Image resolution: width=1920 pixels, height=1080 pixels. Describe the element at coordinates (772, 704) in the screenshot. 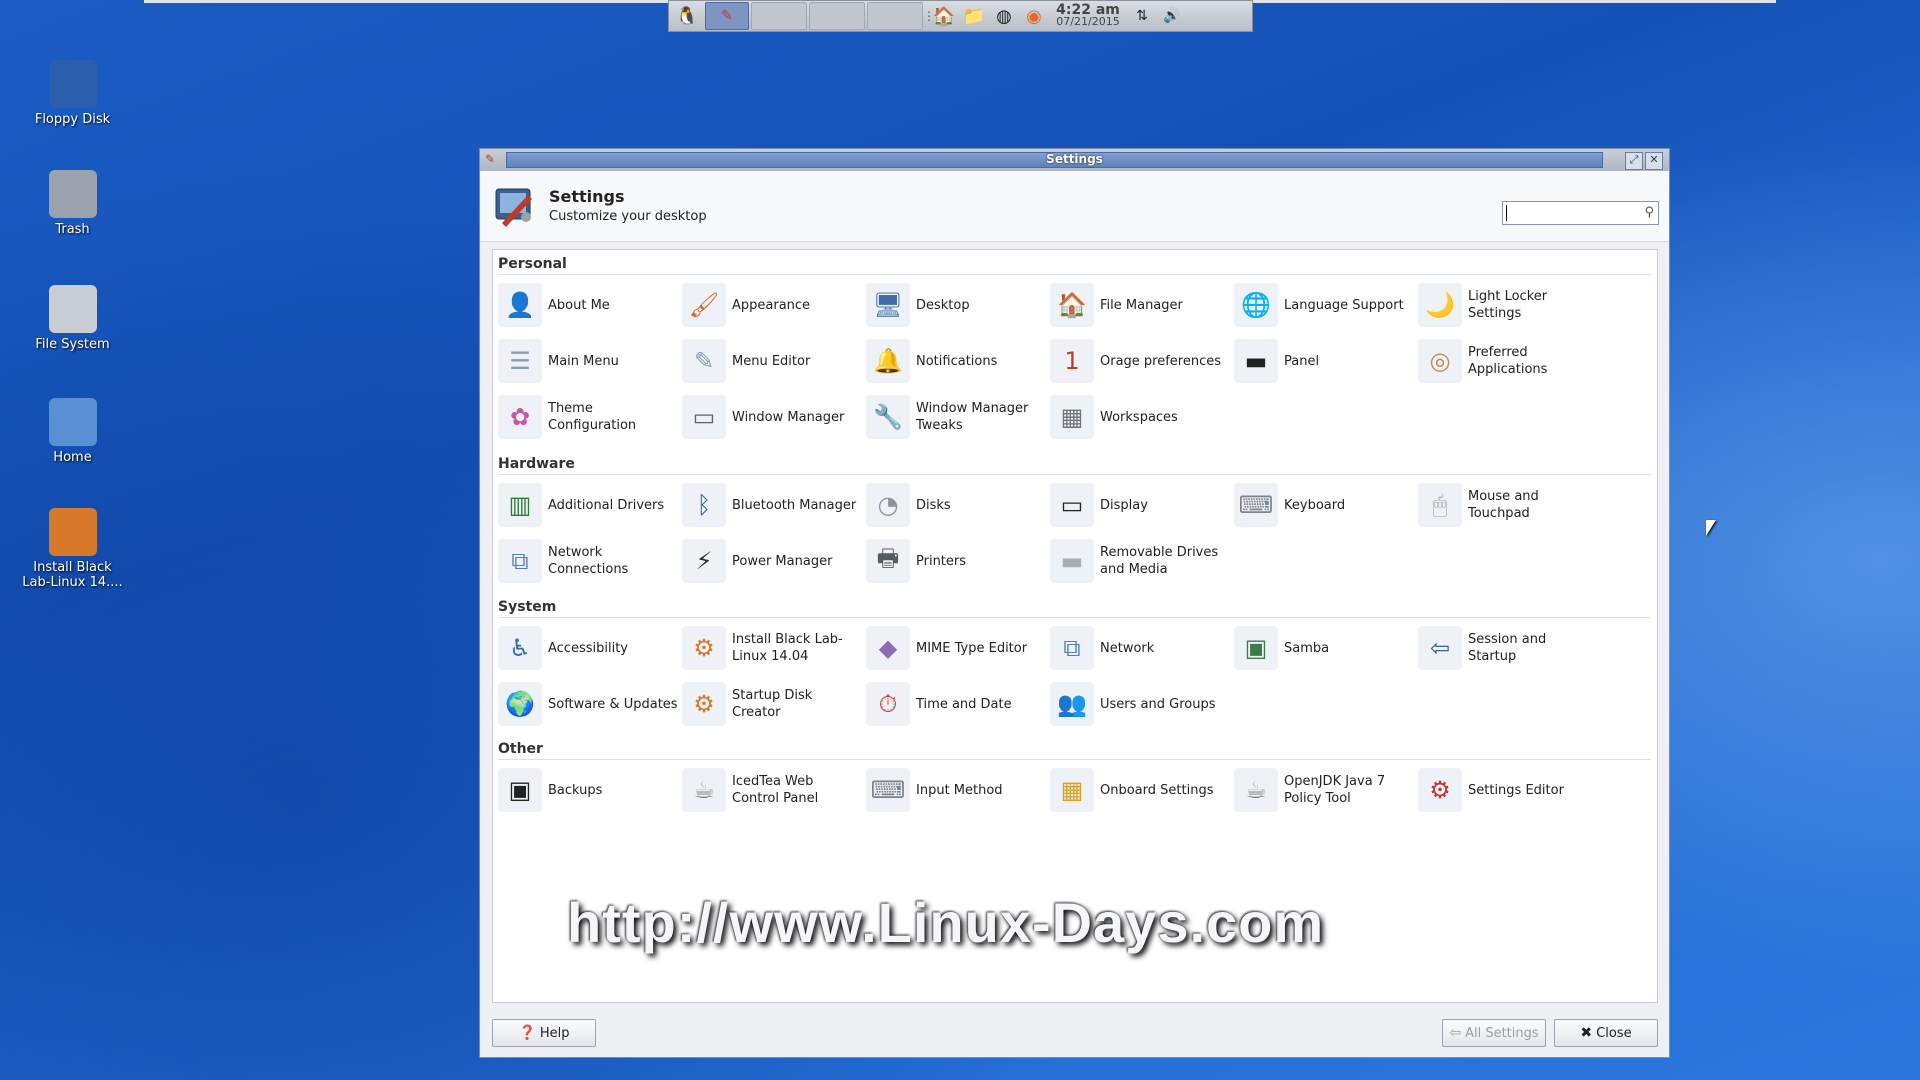

I see `settings-item: ⚙ Startup Disk Creator` at that location.